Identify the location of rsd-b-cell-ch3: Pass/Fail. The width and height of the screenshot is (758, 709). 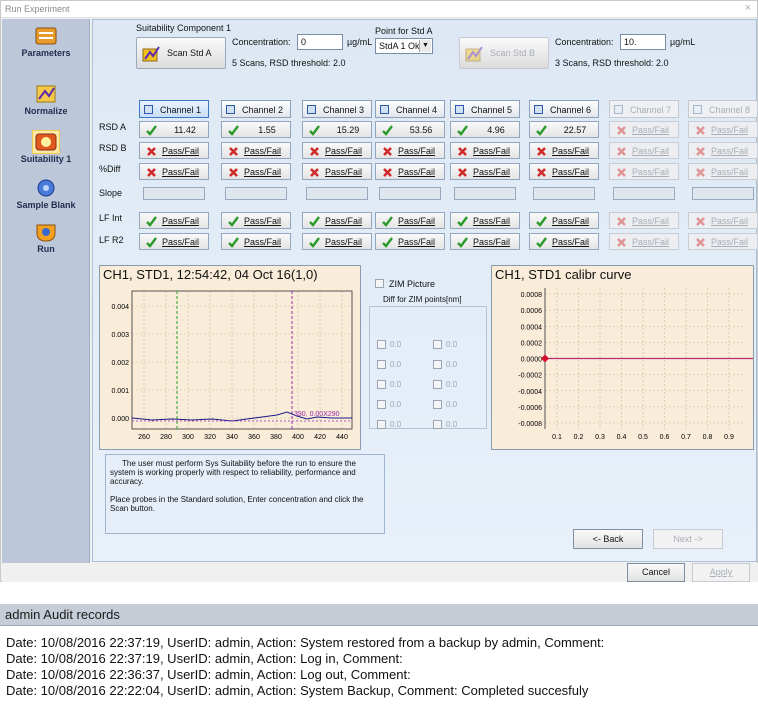
(337, 150).